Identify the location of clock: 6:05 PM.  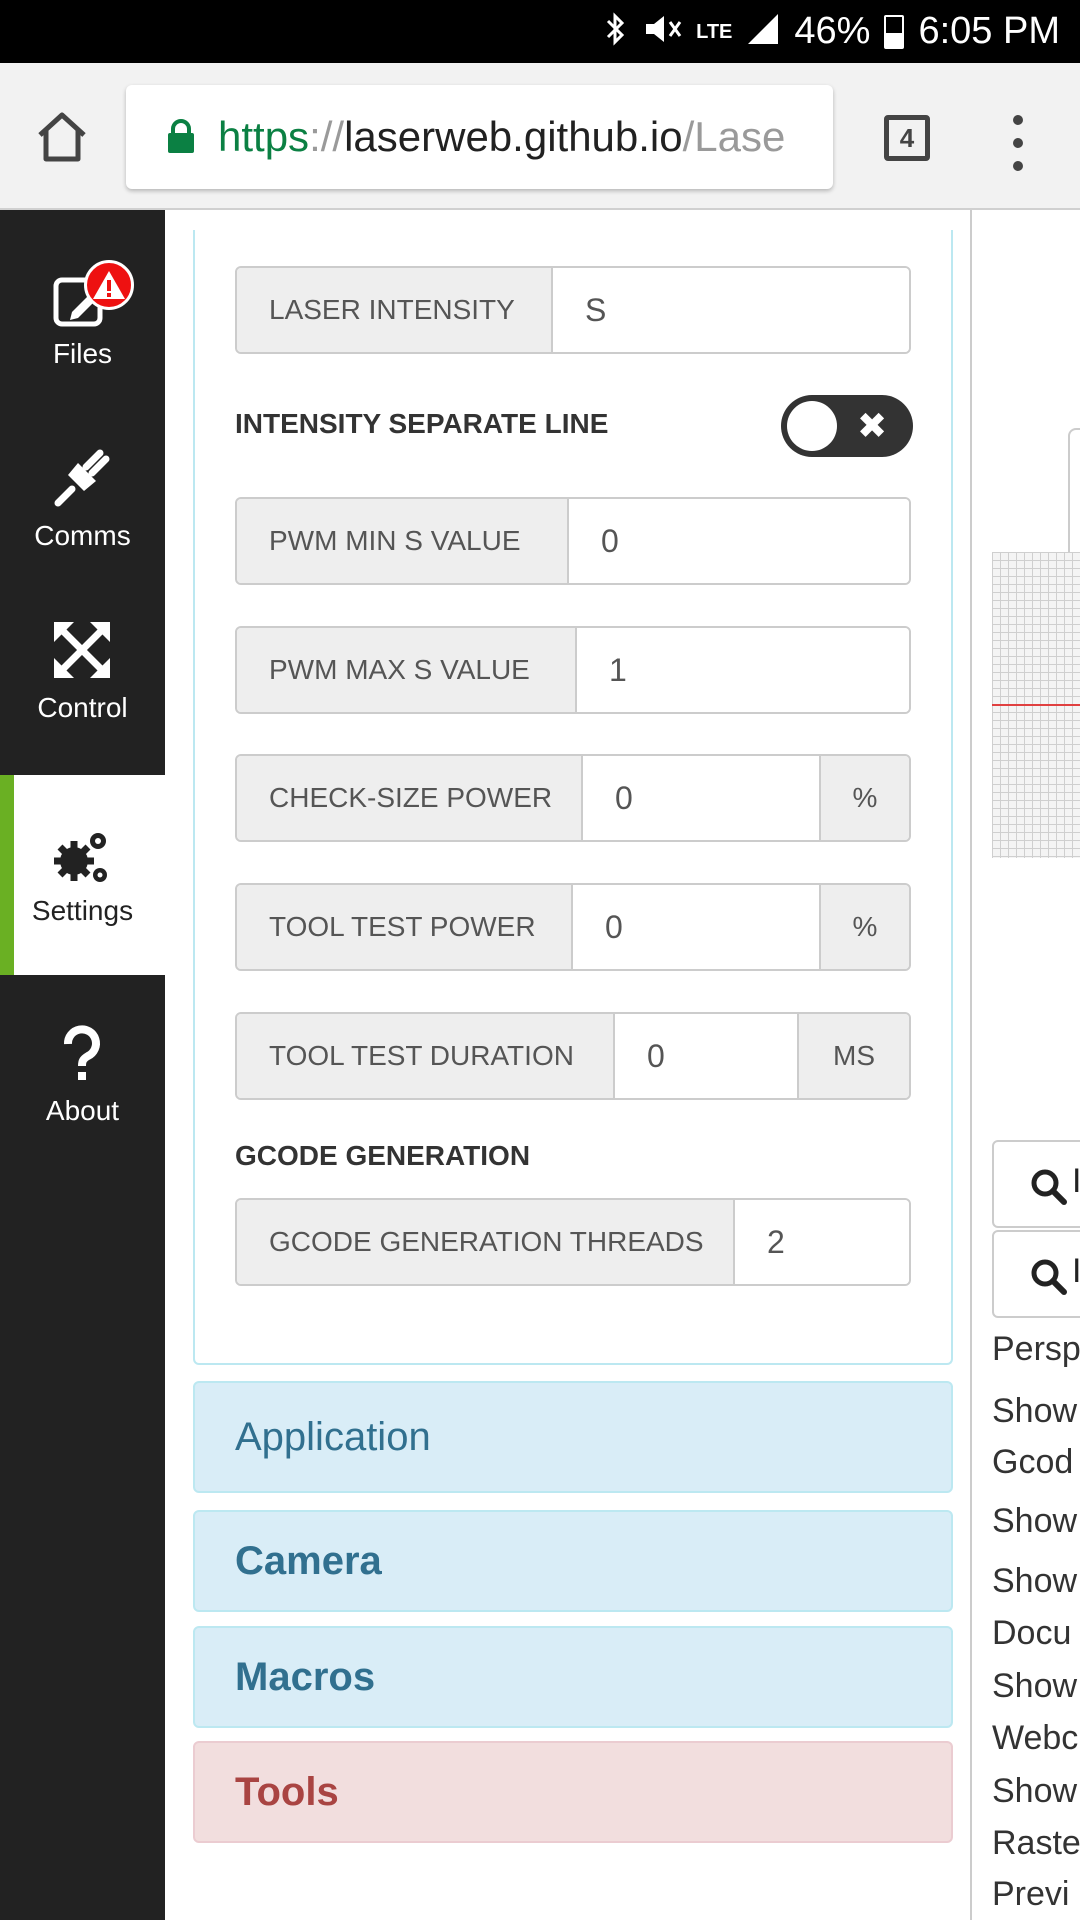
(989, 31).